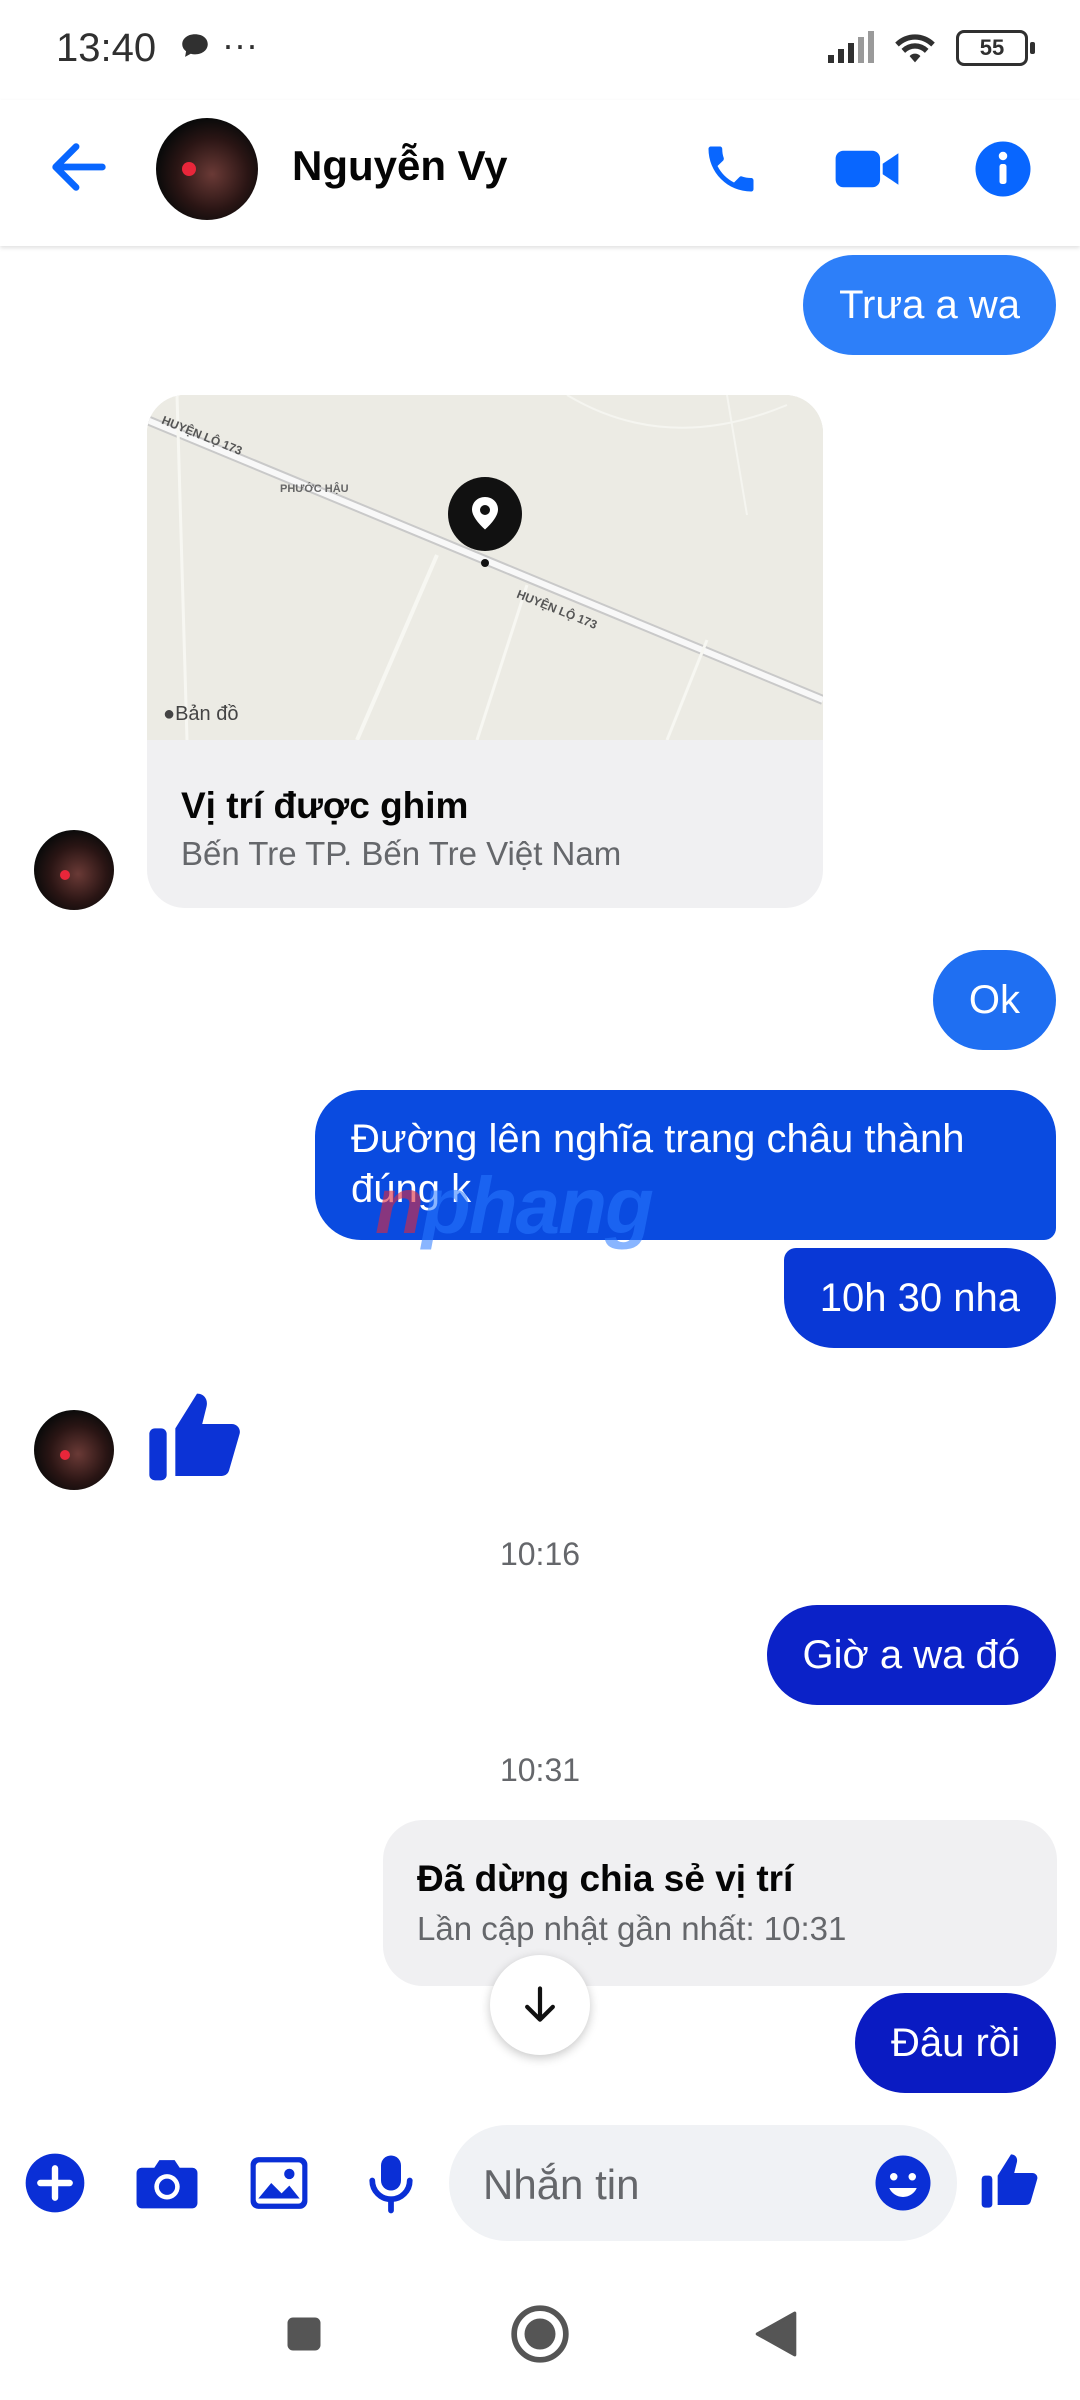 This screenshot has height=2400, width=1080. Describe the element at coordinates (197, 1439) in the screenshot. I see `thumbs-up-icon` at that location.